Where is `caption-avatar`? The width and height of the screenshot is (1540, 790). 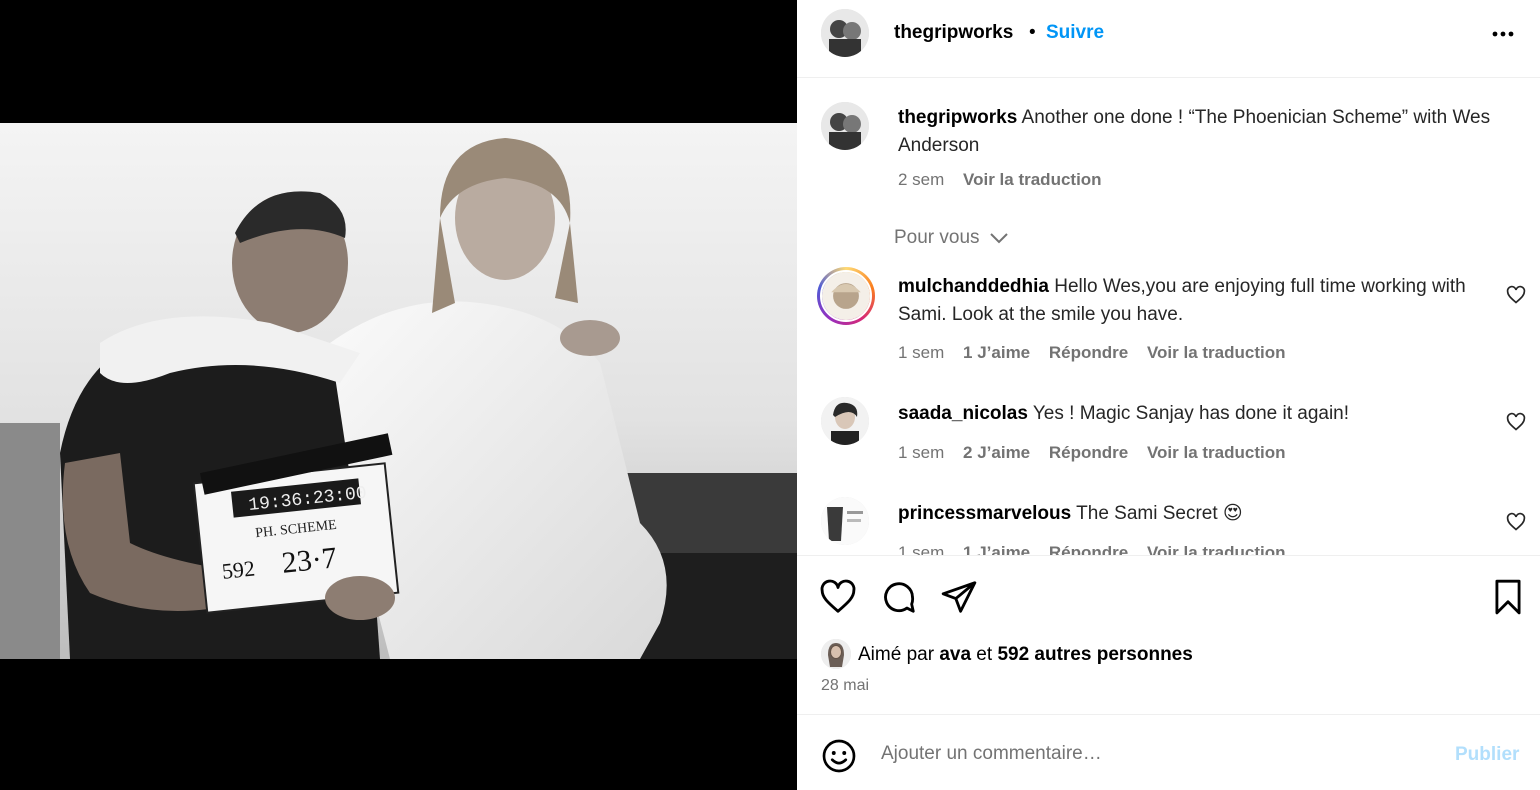 caption-avatar is located at coordinates (845, 126).